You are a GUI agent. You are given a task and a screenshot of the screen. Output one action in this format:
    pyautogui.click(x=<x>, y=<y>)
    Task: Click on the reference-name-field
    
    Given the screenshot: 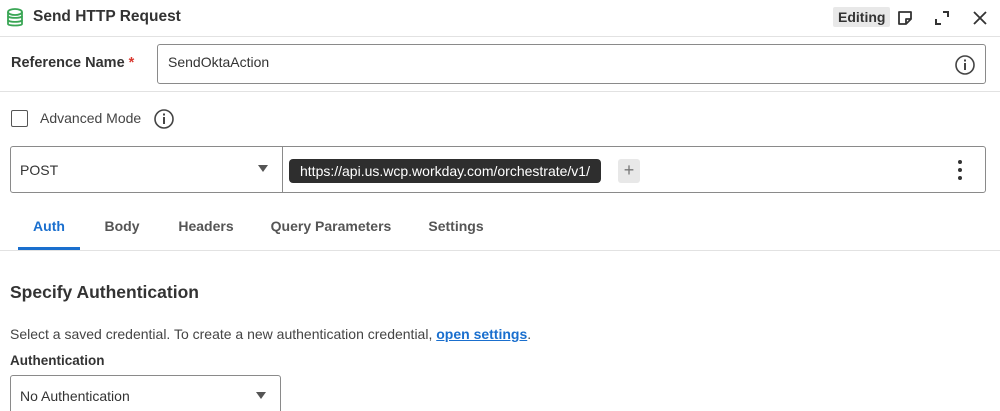 What is the action you would take?
    pyautogui.click(x=571, y=64)
    